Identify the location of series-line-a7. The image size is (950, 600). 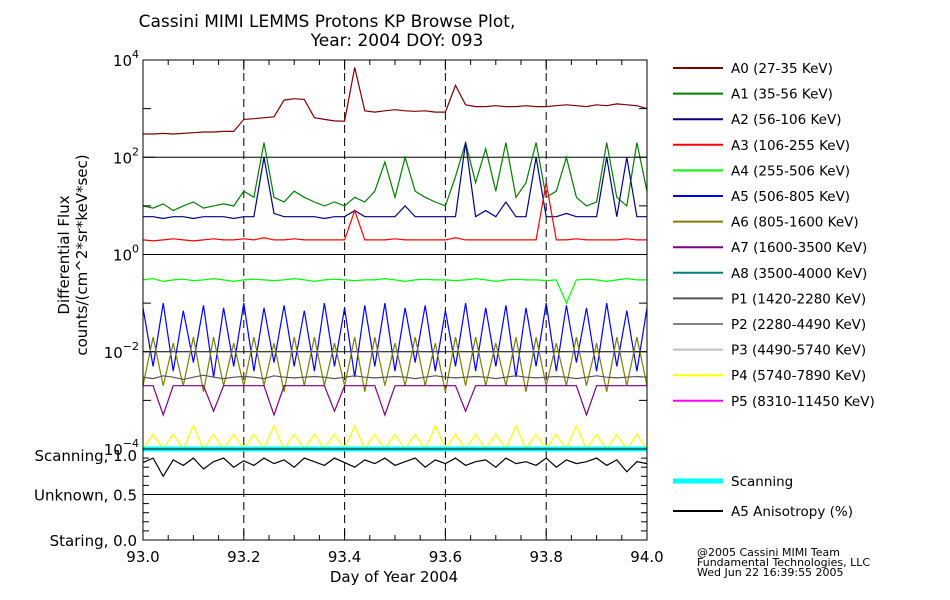
(395, 401).